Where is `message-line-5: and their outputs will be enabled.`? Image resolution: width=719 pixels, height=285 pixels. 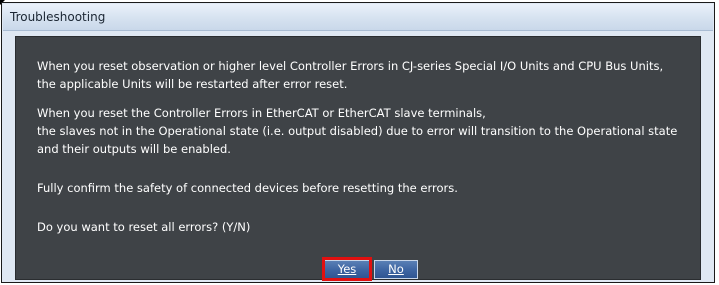
message-line-5: and their outputs will be enabled. is located at coordinates (134, 149).